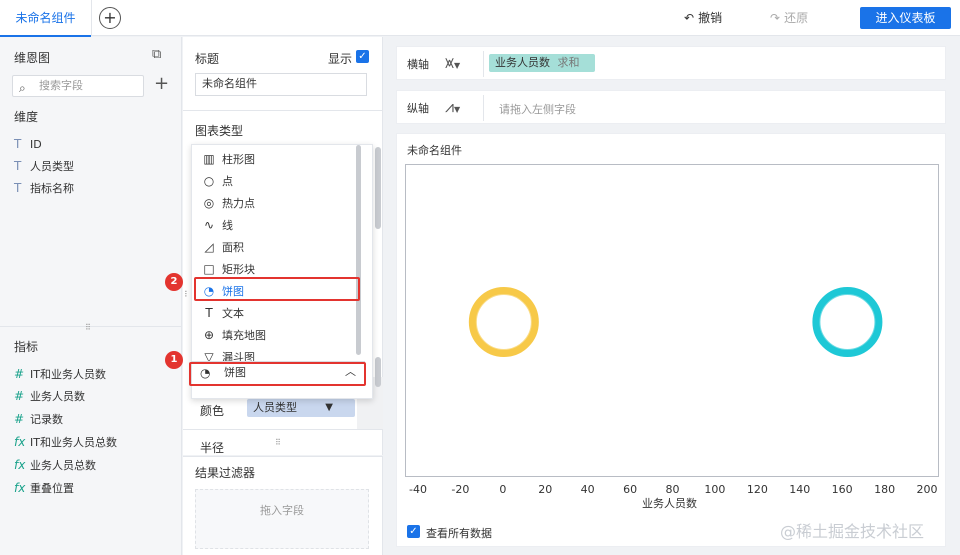 The width and height of the screenshot is (960, 555). I want to click on undo-icon: ↶, so click(689, 18).